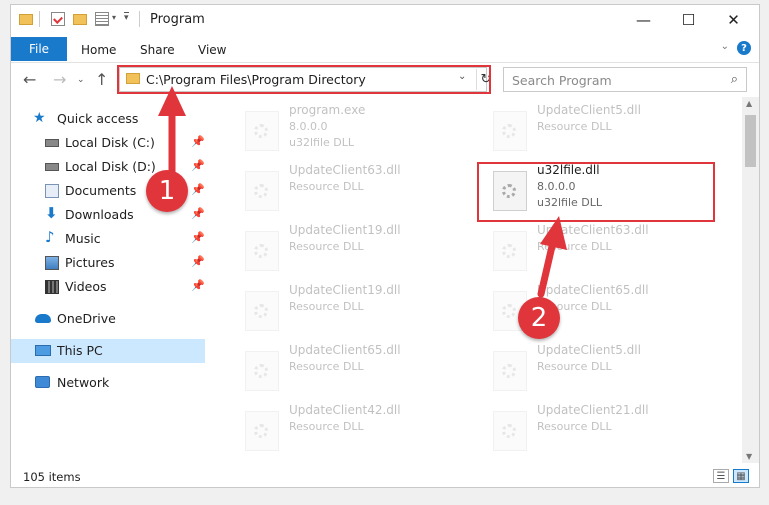 The width and height of the screenshot is (769, 505). What do you see at coordinates (212, 50) in the screenshot?
I see `tab-view: View` at bounding box center [212, 50].